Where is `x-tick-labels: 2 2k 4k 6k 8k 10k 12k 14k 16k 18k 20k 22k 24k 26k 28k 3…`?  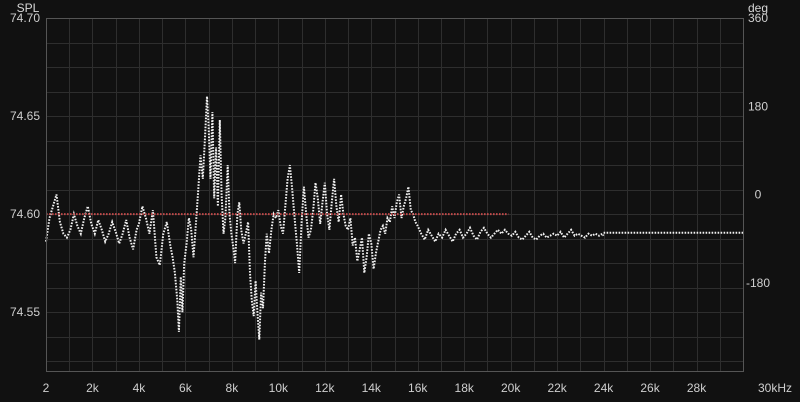
x-tick-labels: 2 2k 4k 6k 8k 10k 12k 14k 16k 18k 20k 22k 24k 26k 28k 3… is located at coordinates (417, 388).